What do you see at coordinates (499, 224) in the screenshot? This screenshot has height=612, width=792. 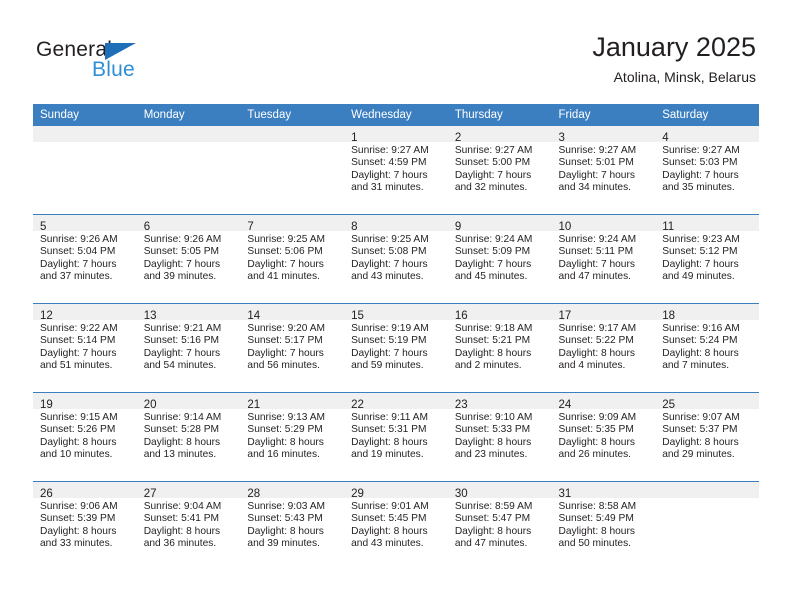 I see `day-number-band: 9` at bounding box center [499, 224].